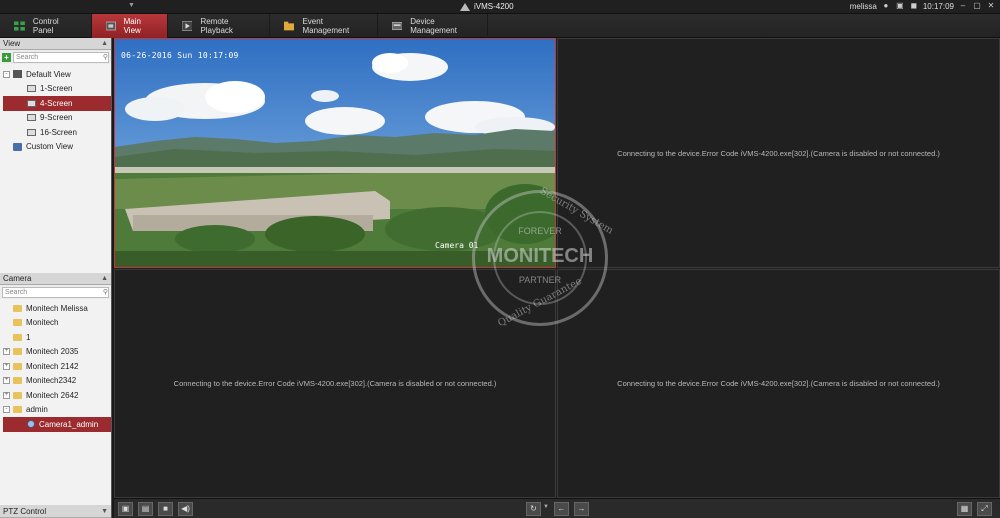  I want to click on tab-control-panel: Control Panel, so click(46, 26).